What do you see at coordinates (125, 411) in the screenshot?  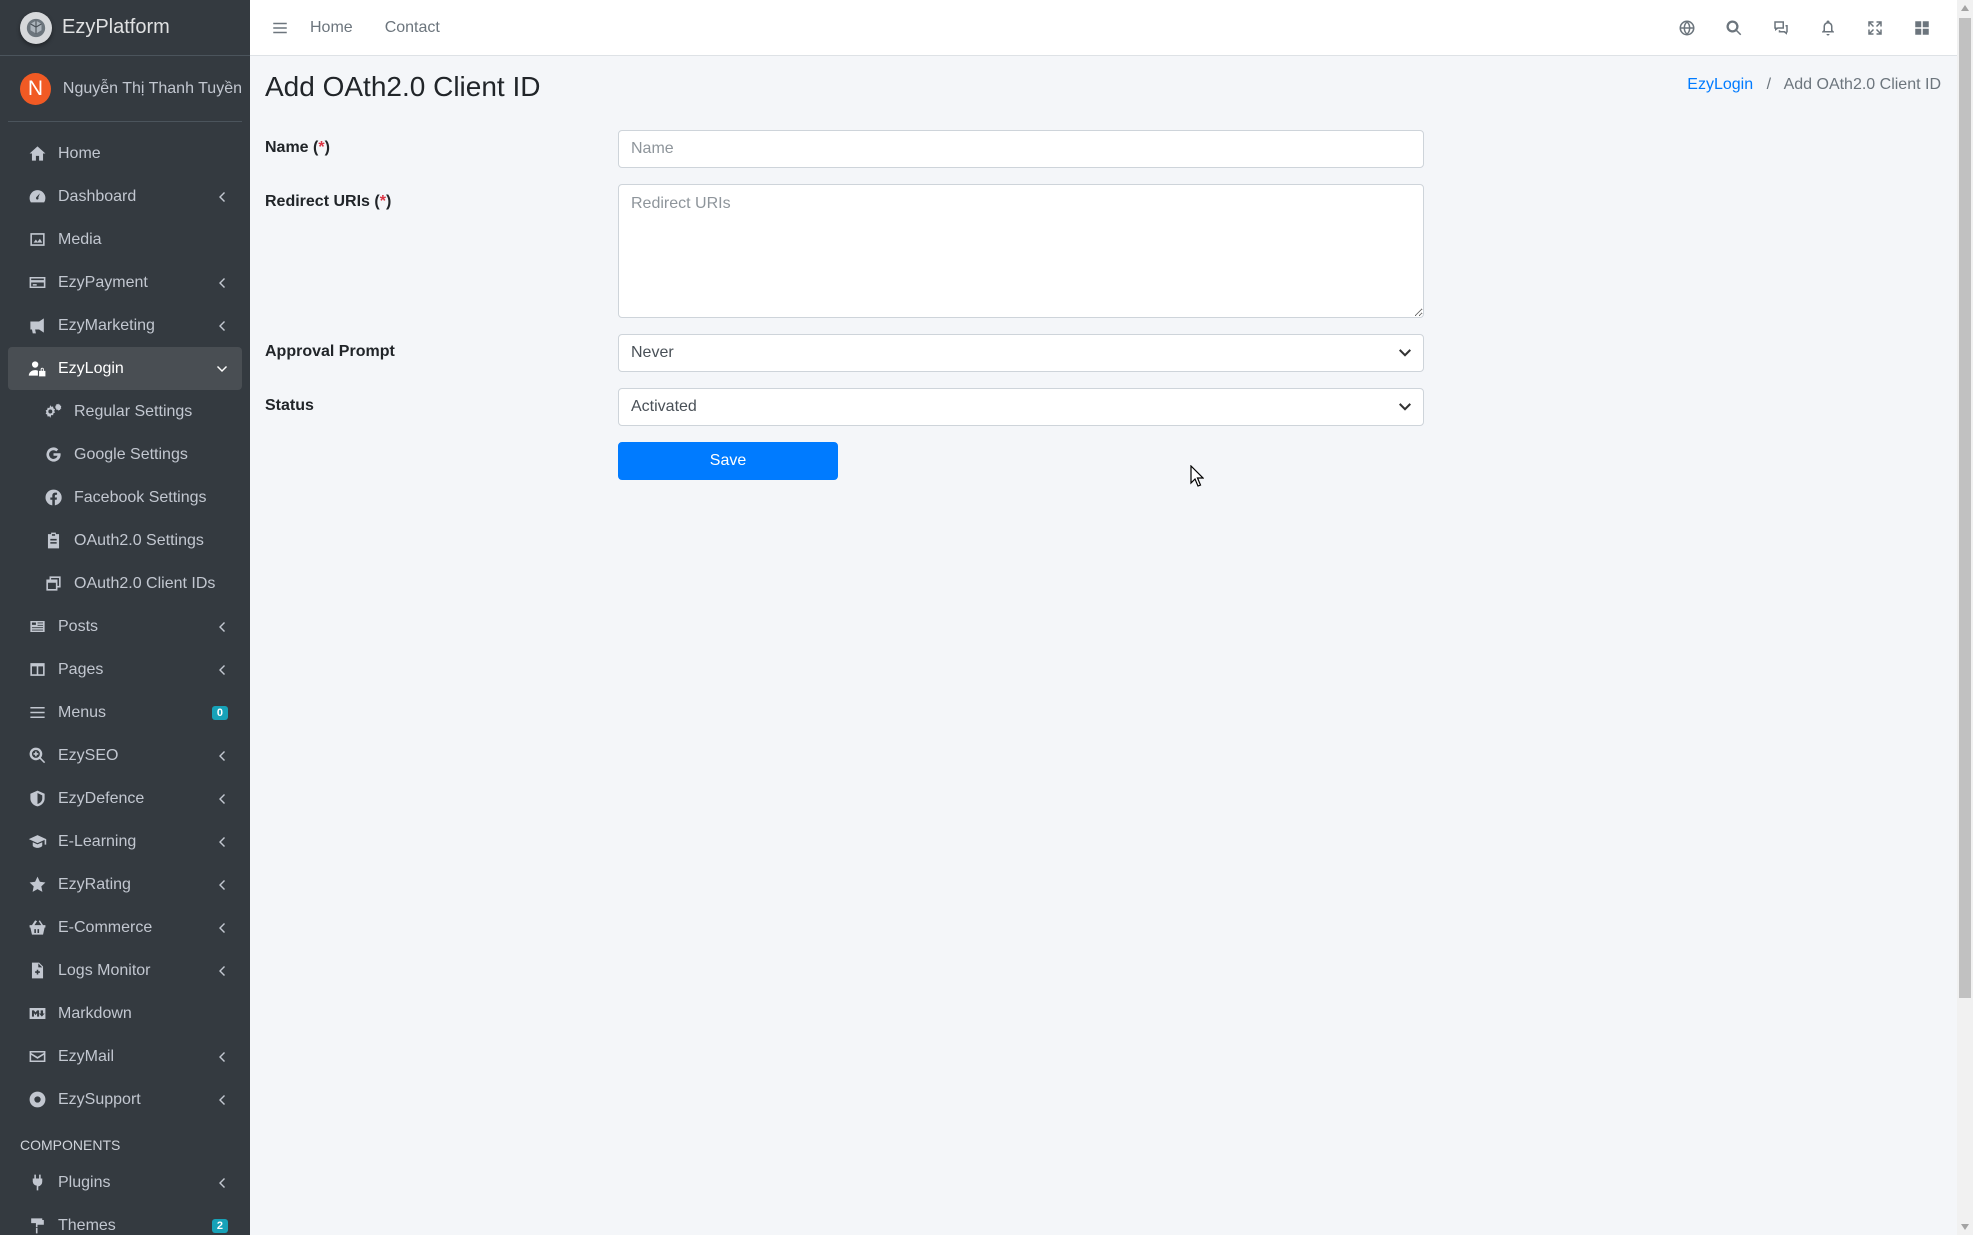 I see `sidebar-item-regular-settings: Regular Settings` at bounding box center [125, 411].